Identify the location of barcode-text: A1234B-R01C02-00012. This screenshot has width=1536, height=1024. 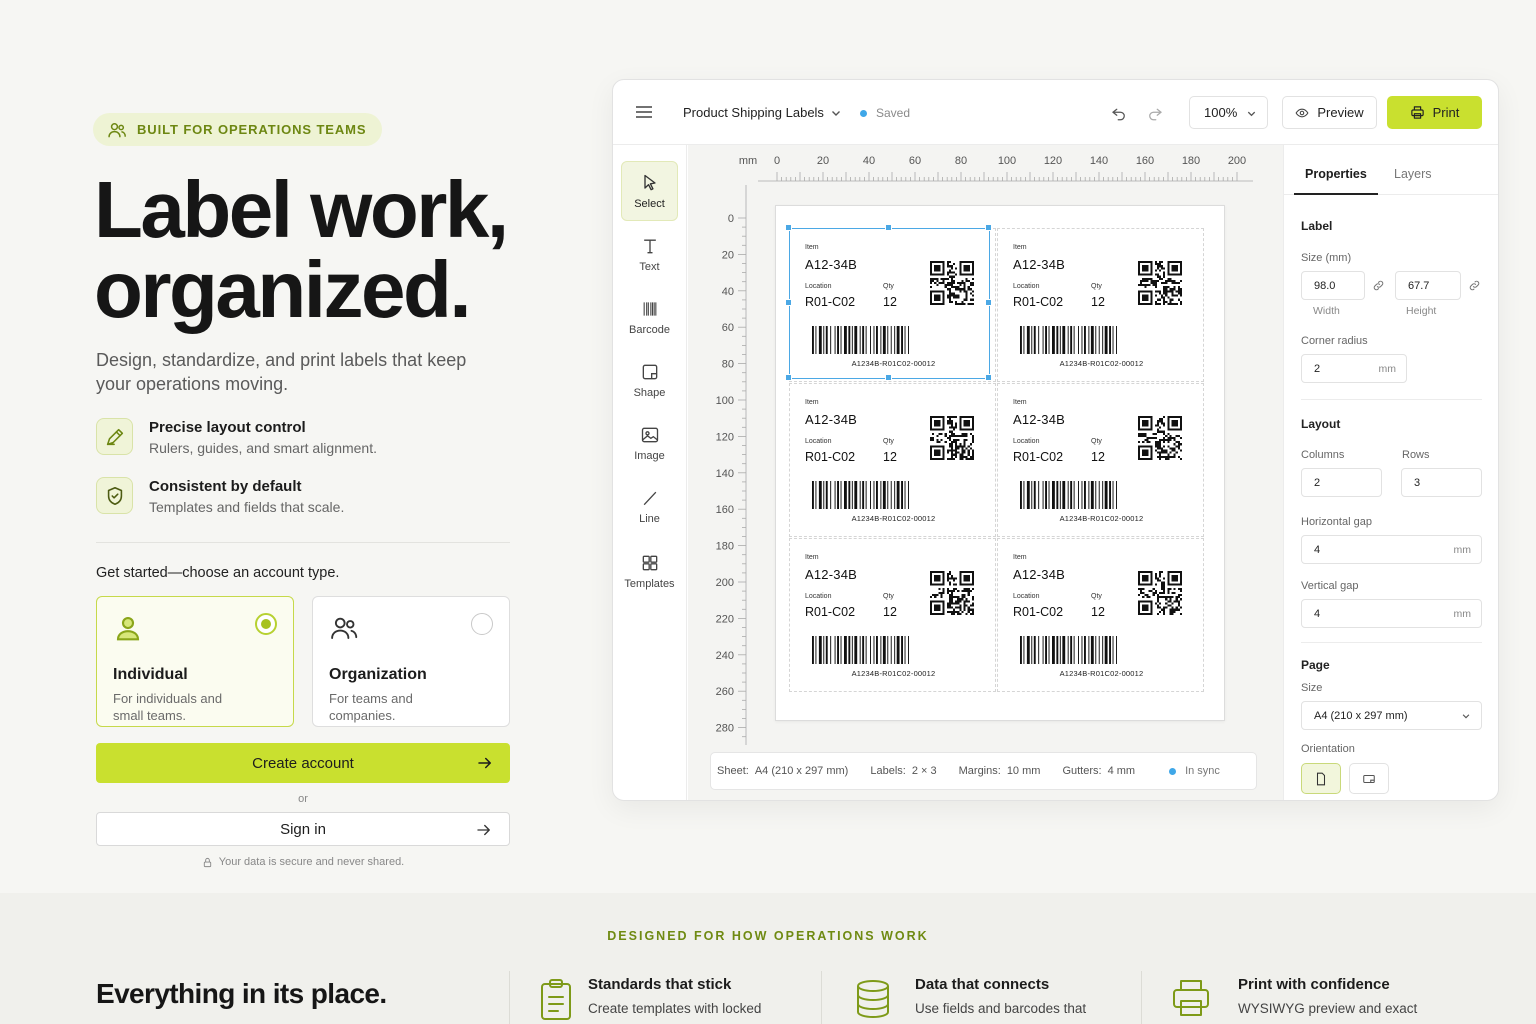
(1101, 673).